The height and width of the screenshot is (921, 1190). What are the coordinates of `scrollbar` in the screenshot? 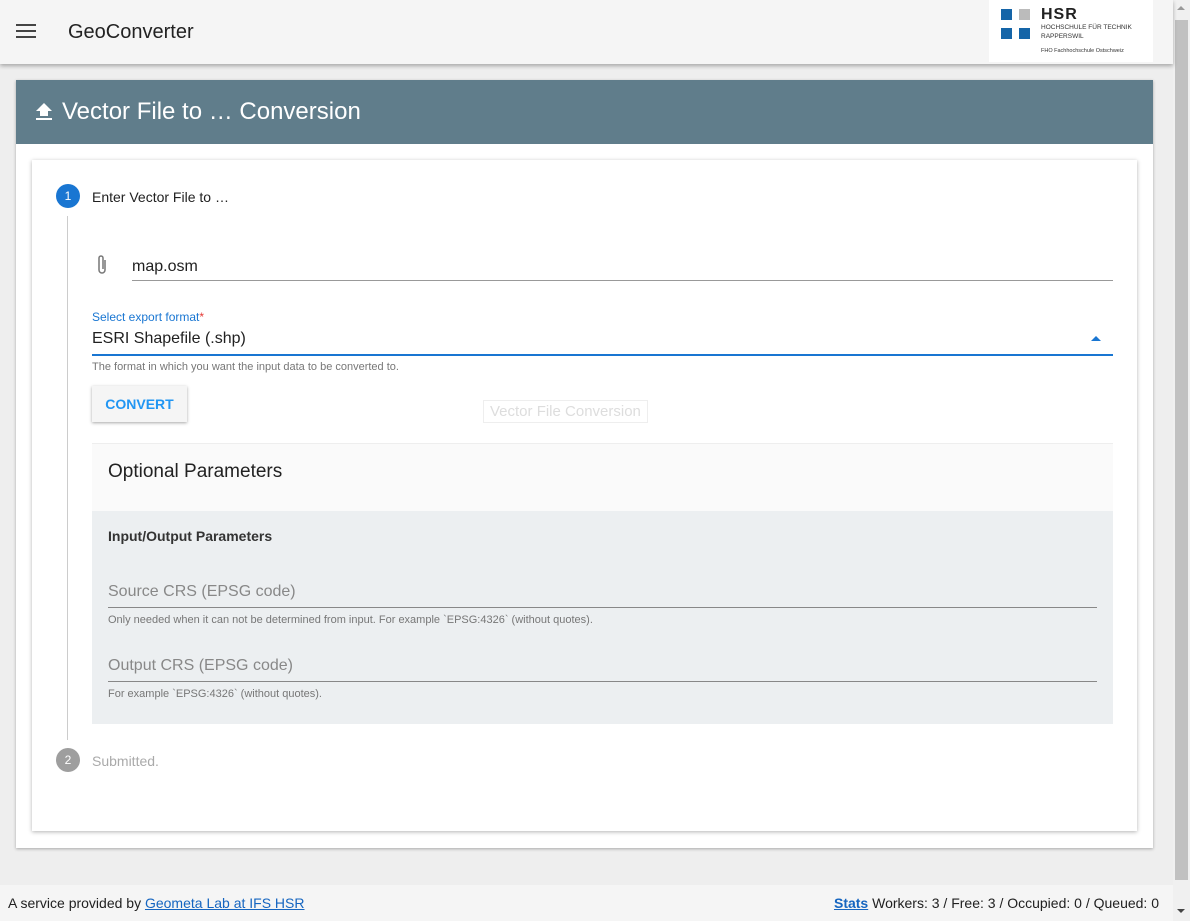 It's located at (1181, 460).